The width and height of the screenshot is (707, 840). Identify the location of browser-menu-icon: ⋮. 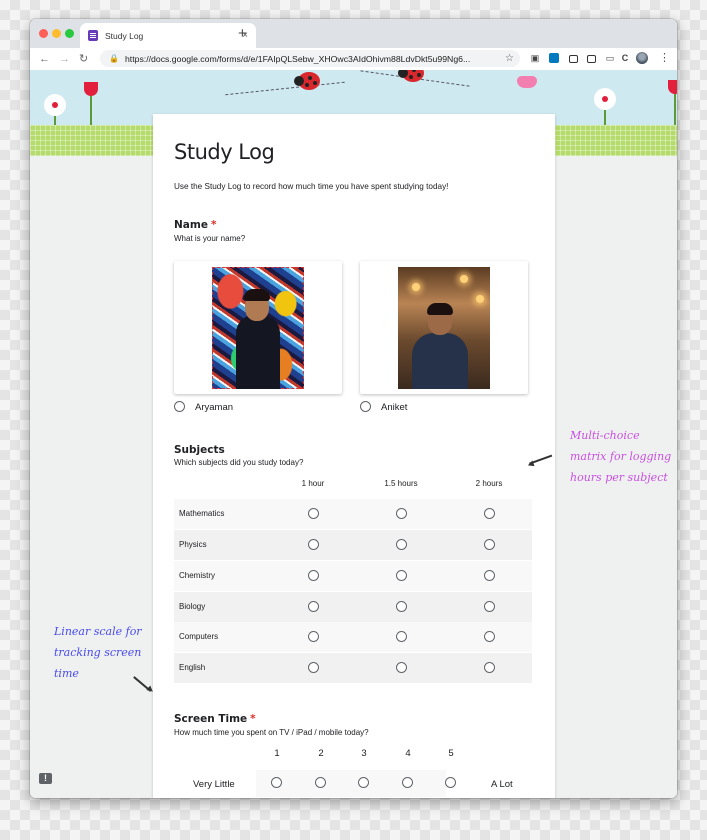
(664, 57).